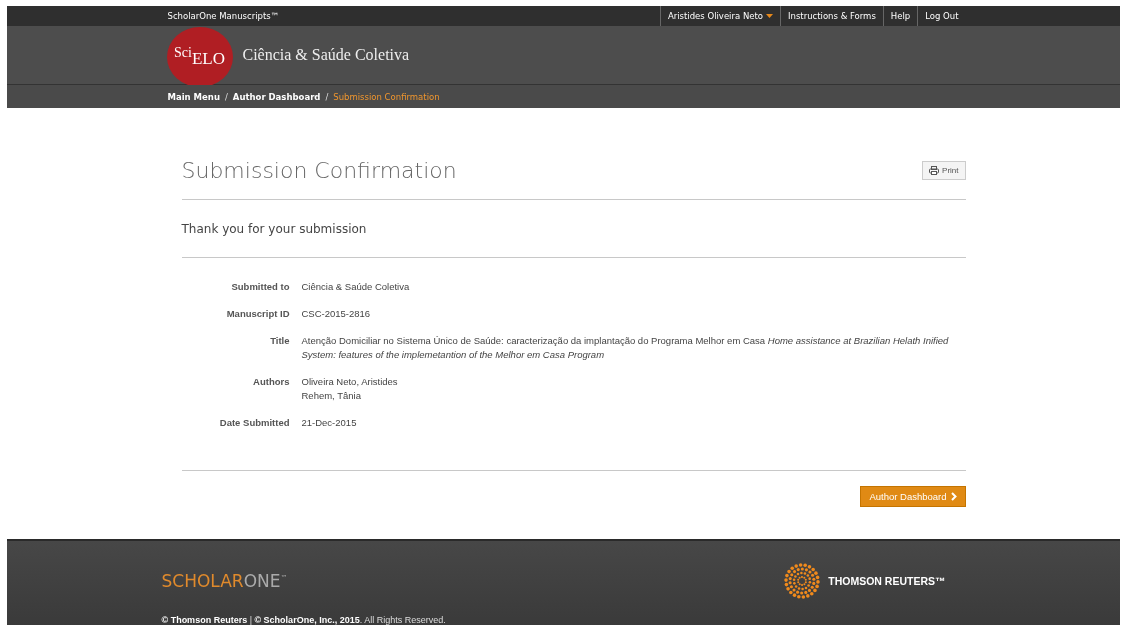 The width and height of the screenshot is (1127, 625). What do you see at coordinates (350, 382) in the screenshot?
I see `field-value: Oliveira Neto, Aristides` at bounding box center [350, 382].